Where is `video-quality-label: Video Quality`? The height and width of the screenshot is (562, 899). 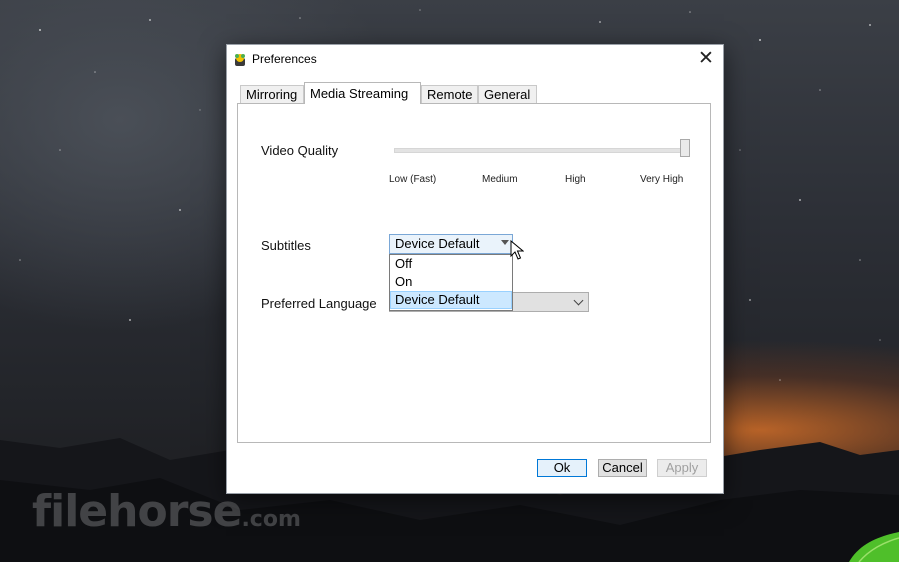
video-quality-label: Video Quality is located at coordinates (300, 150).